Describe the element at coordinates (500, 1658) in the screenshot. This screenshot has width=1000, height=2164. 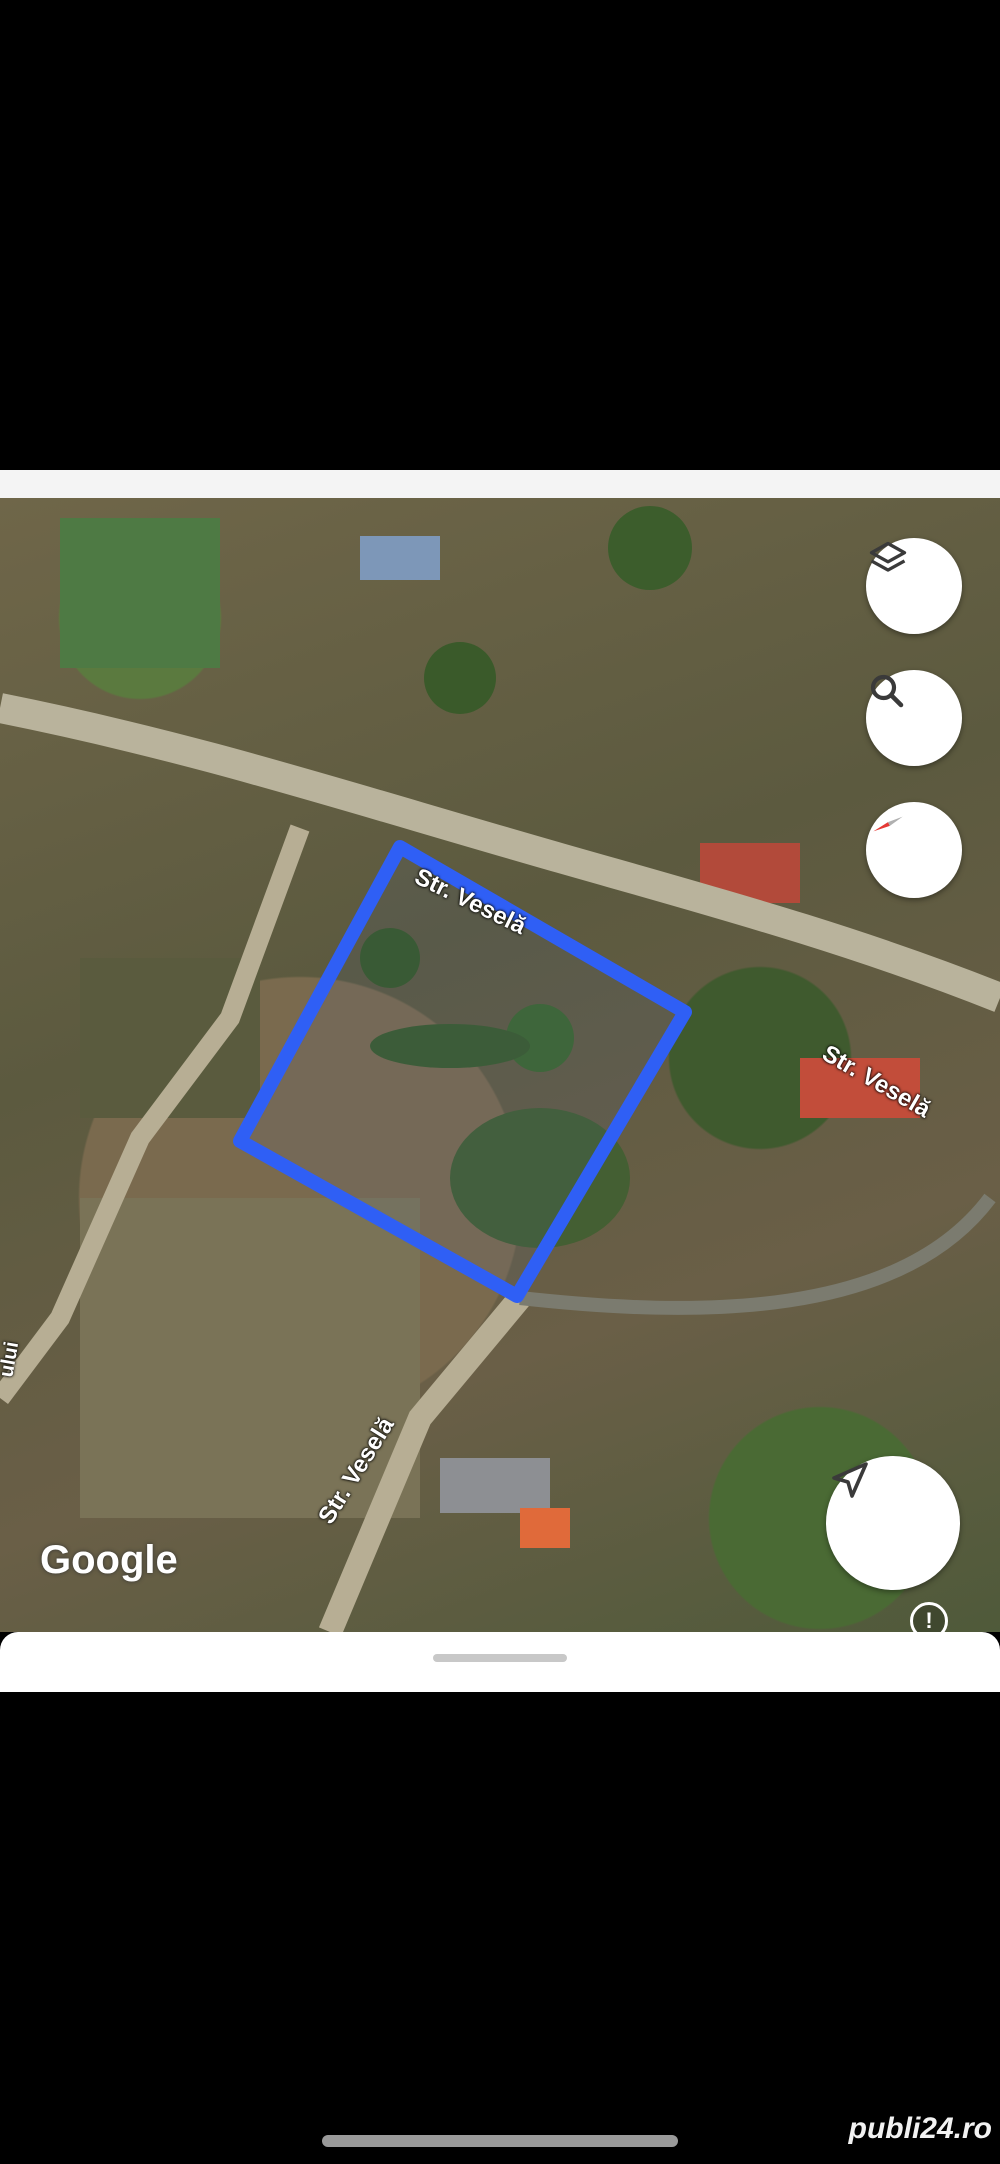
I see `sheet-drag-handle` at that location.